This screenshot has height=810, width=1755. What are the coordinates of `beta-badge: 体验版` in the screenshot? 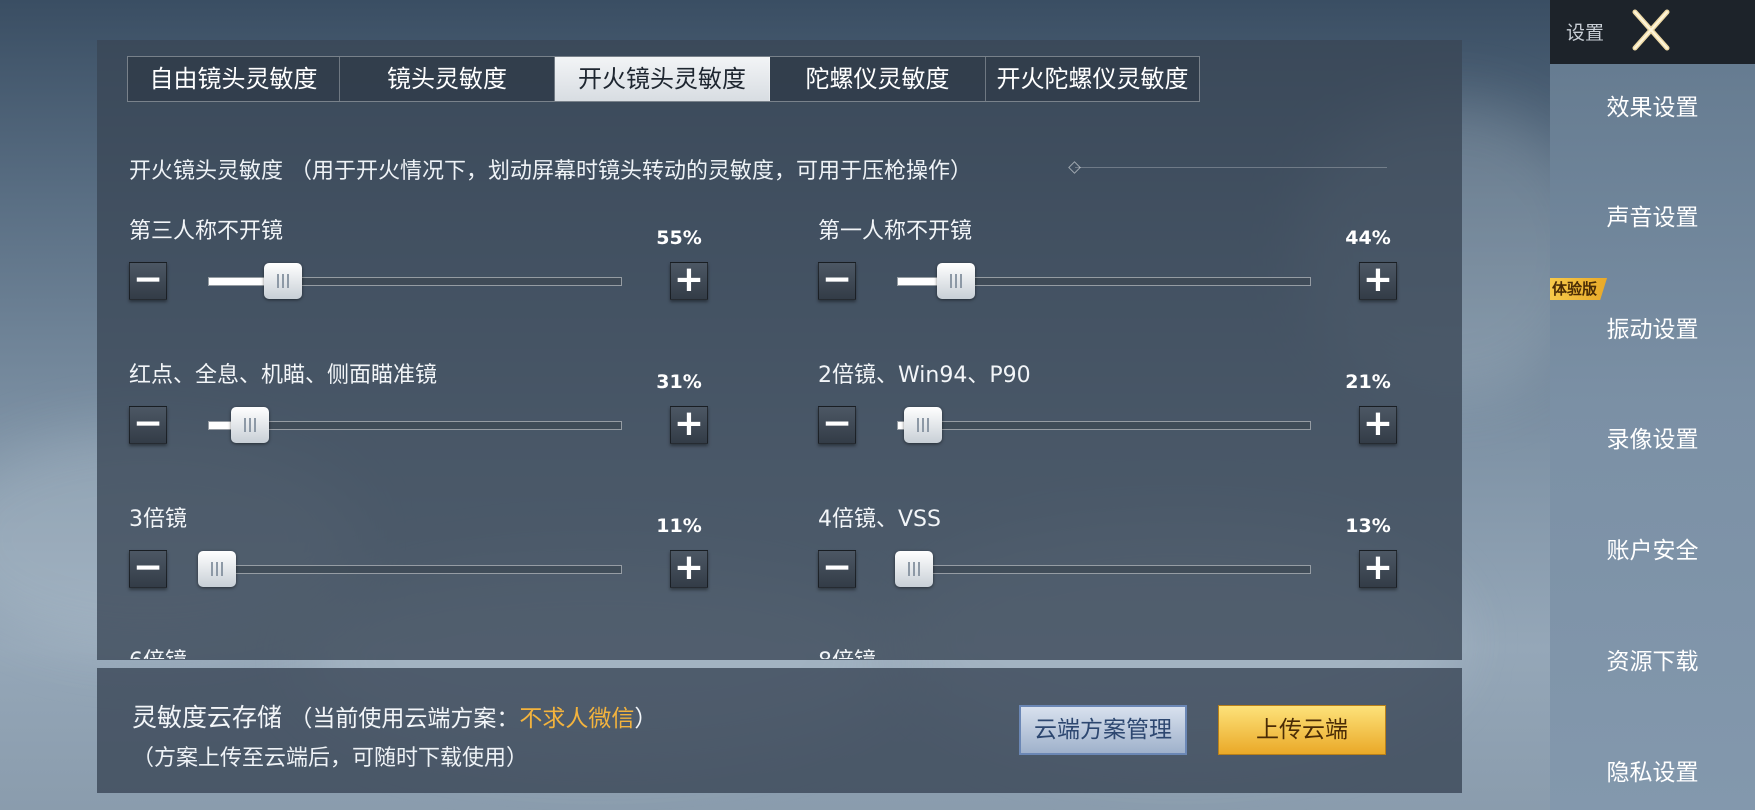 It's located at (1579, 289).